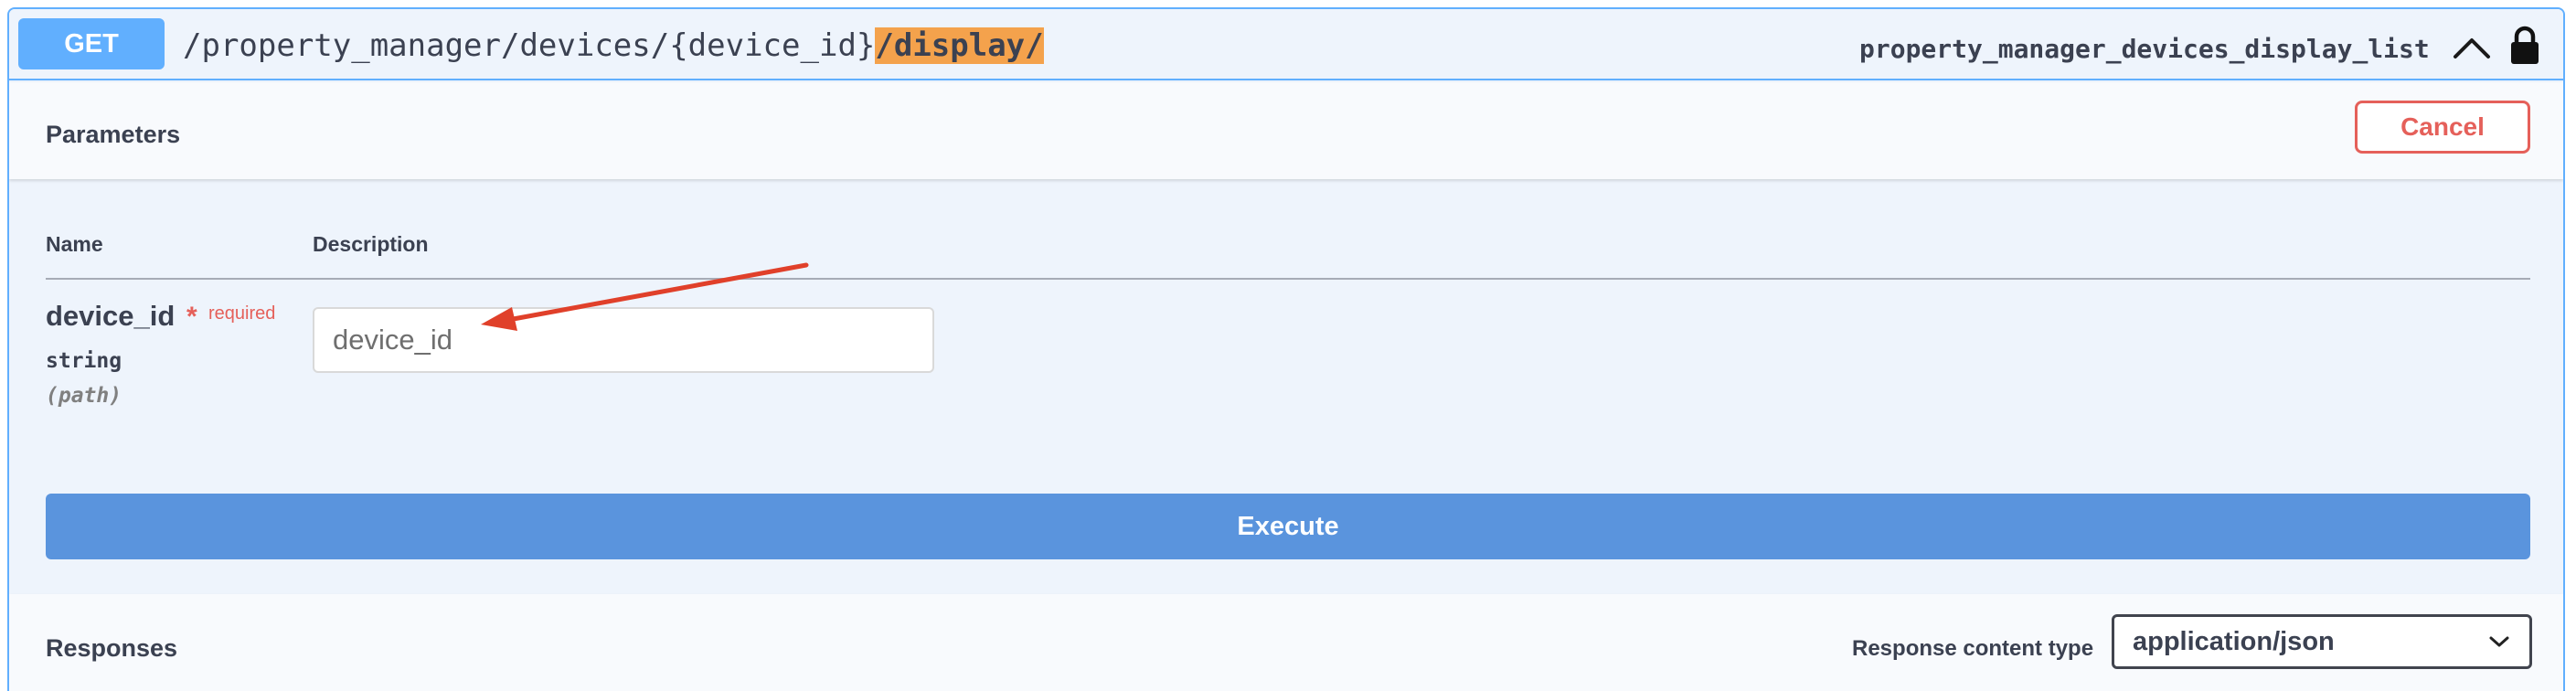  I want to click on operation-id: property_manager_devices_display_list, so click(2144, 49).